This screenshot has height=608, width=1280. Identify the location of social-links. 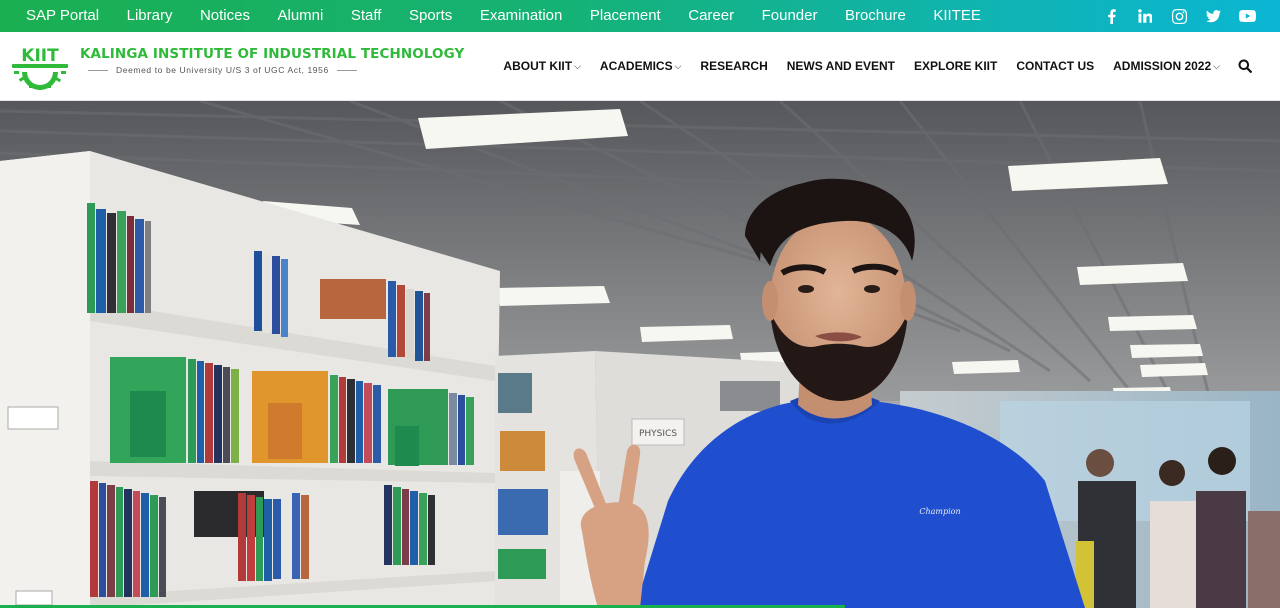
(1179, 16).